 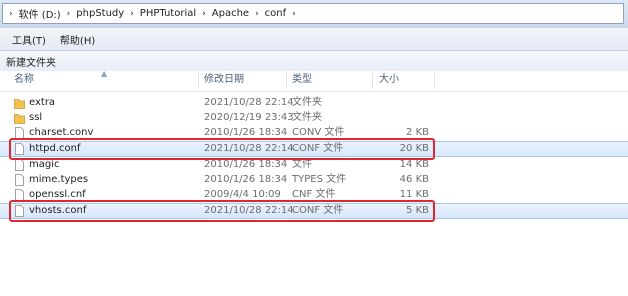 What do you see at coordinates (314, 39) in the screenshot?
I see `menu-bar: 工具(T) 帮助(H)` at bounding box center [314, 39].